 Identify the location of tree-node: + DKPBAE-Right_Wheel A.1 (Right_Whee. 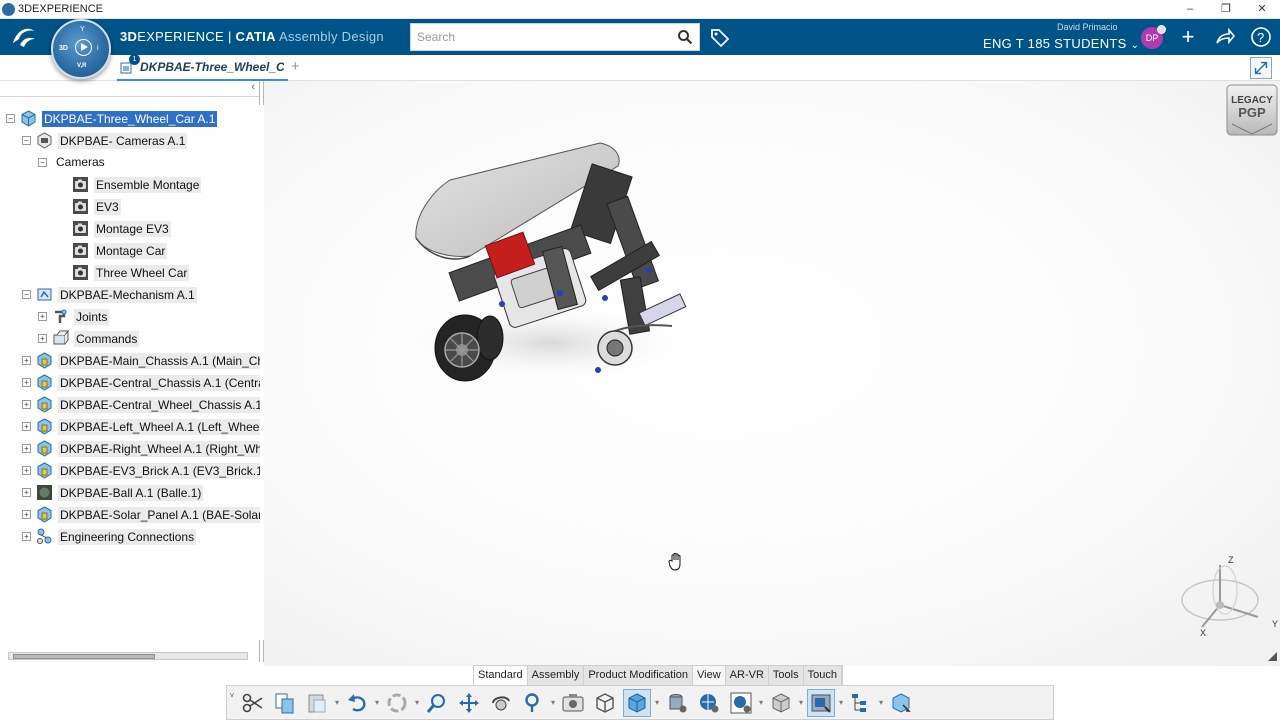
(130, 449).